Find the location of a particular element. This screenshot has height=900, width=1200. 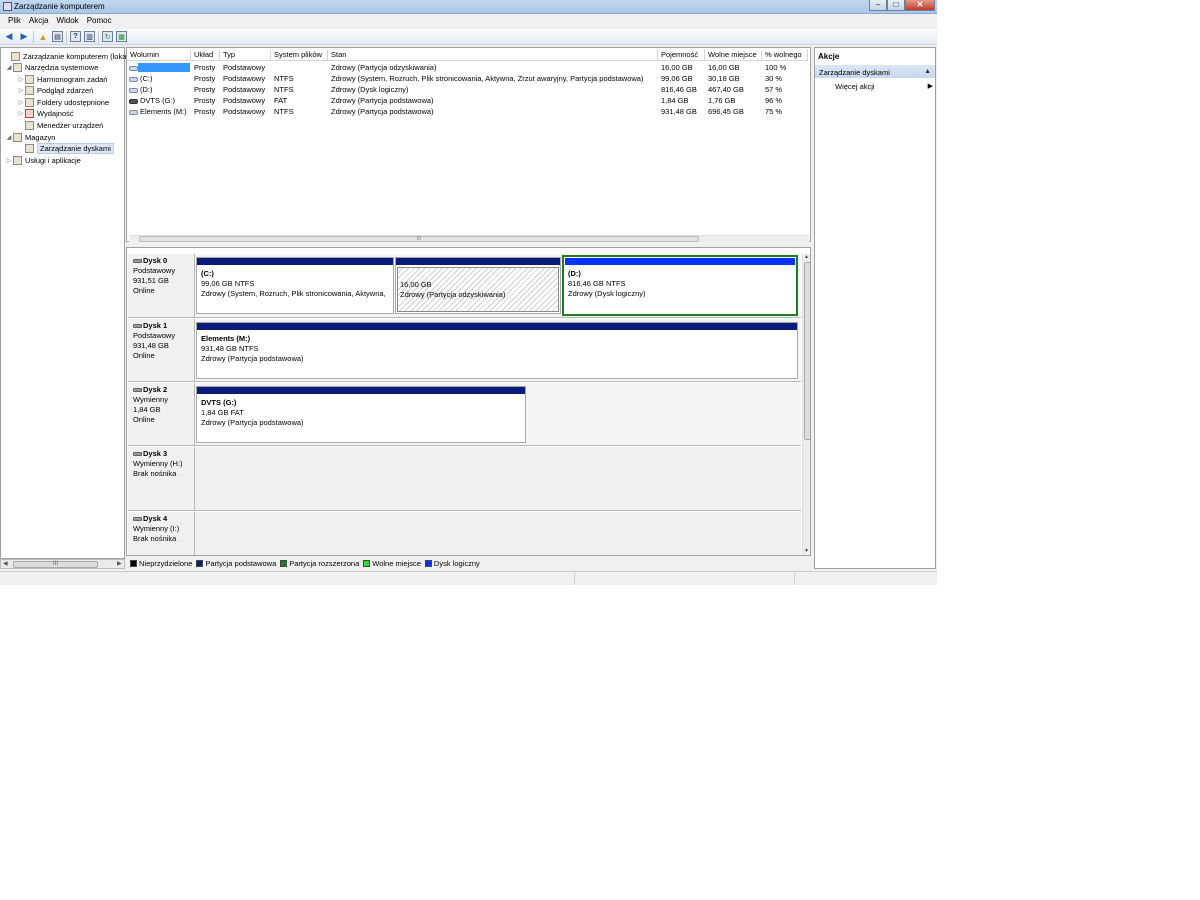

legend-extended-partition: Partycja rozszerzona is located at coordinates (319, 563).